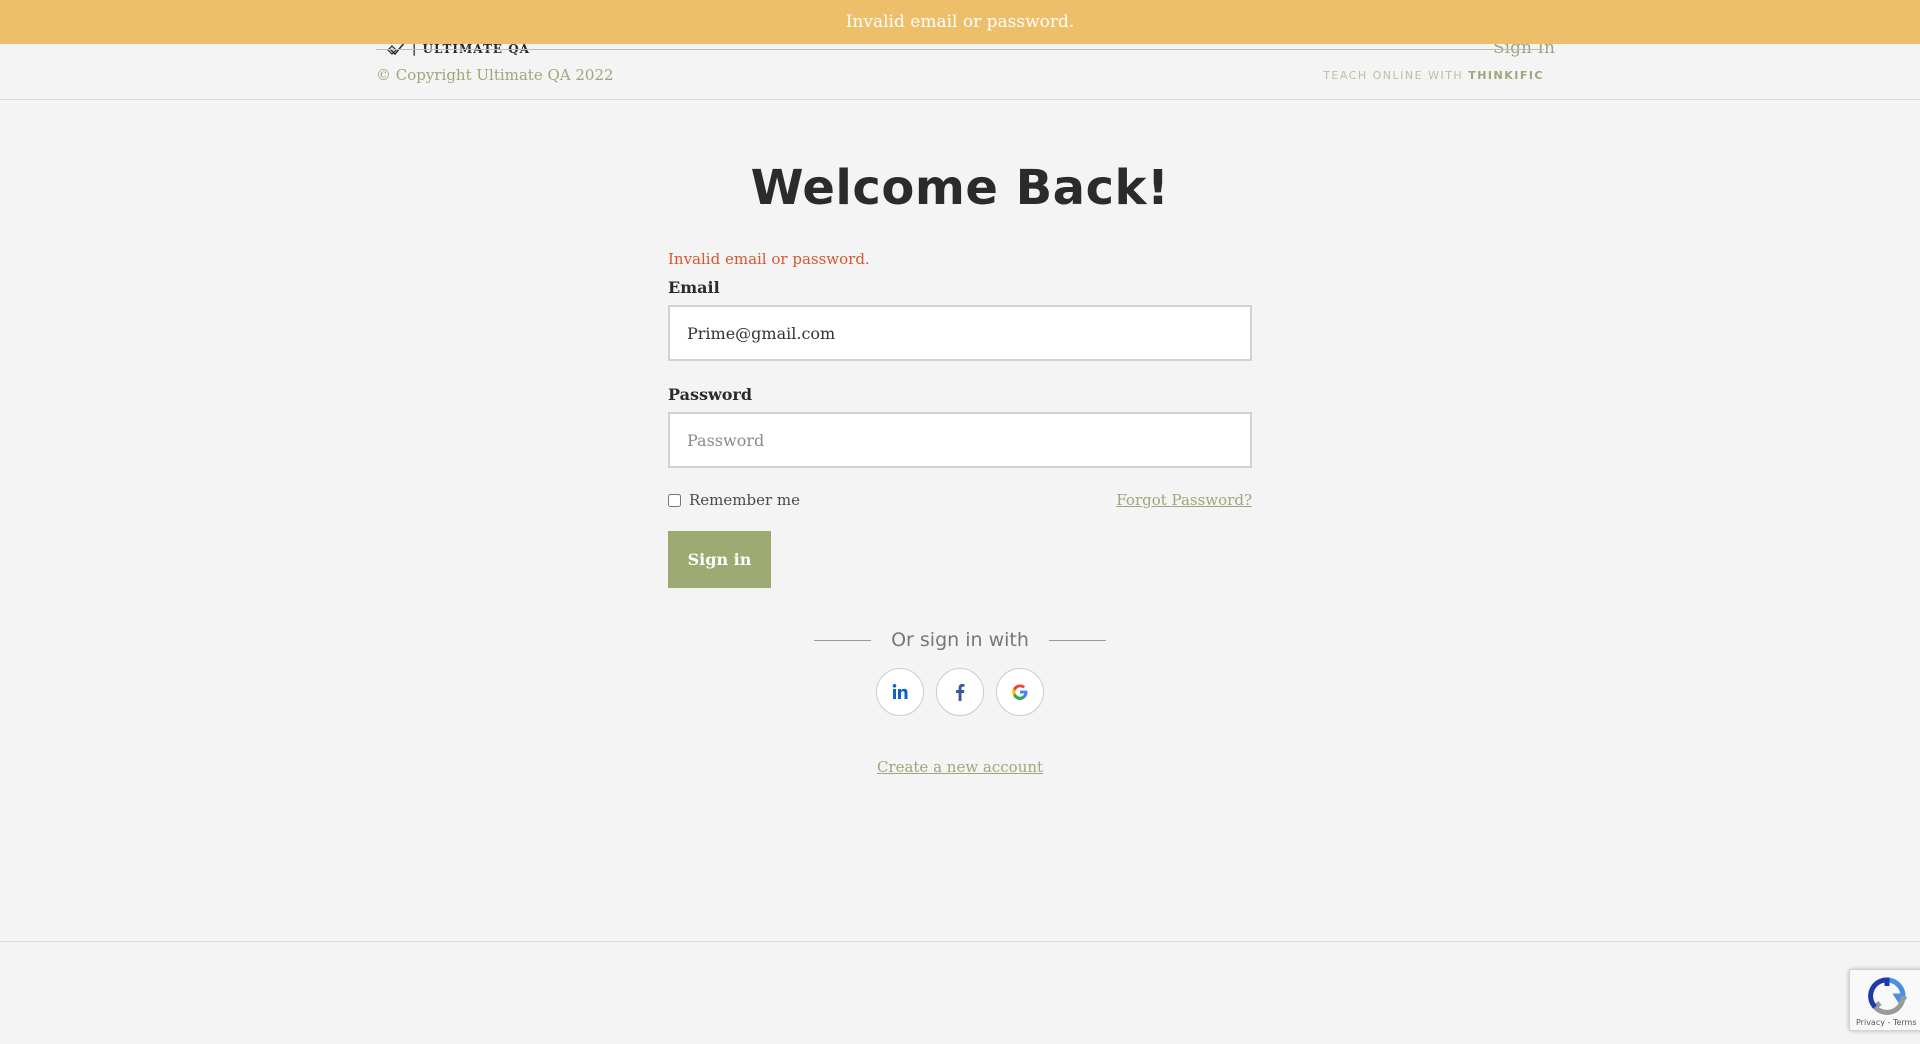  I want to click on recaptcha-badge: Privacy - Terms, so click(1884, 1000).